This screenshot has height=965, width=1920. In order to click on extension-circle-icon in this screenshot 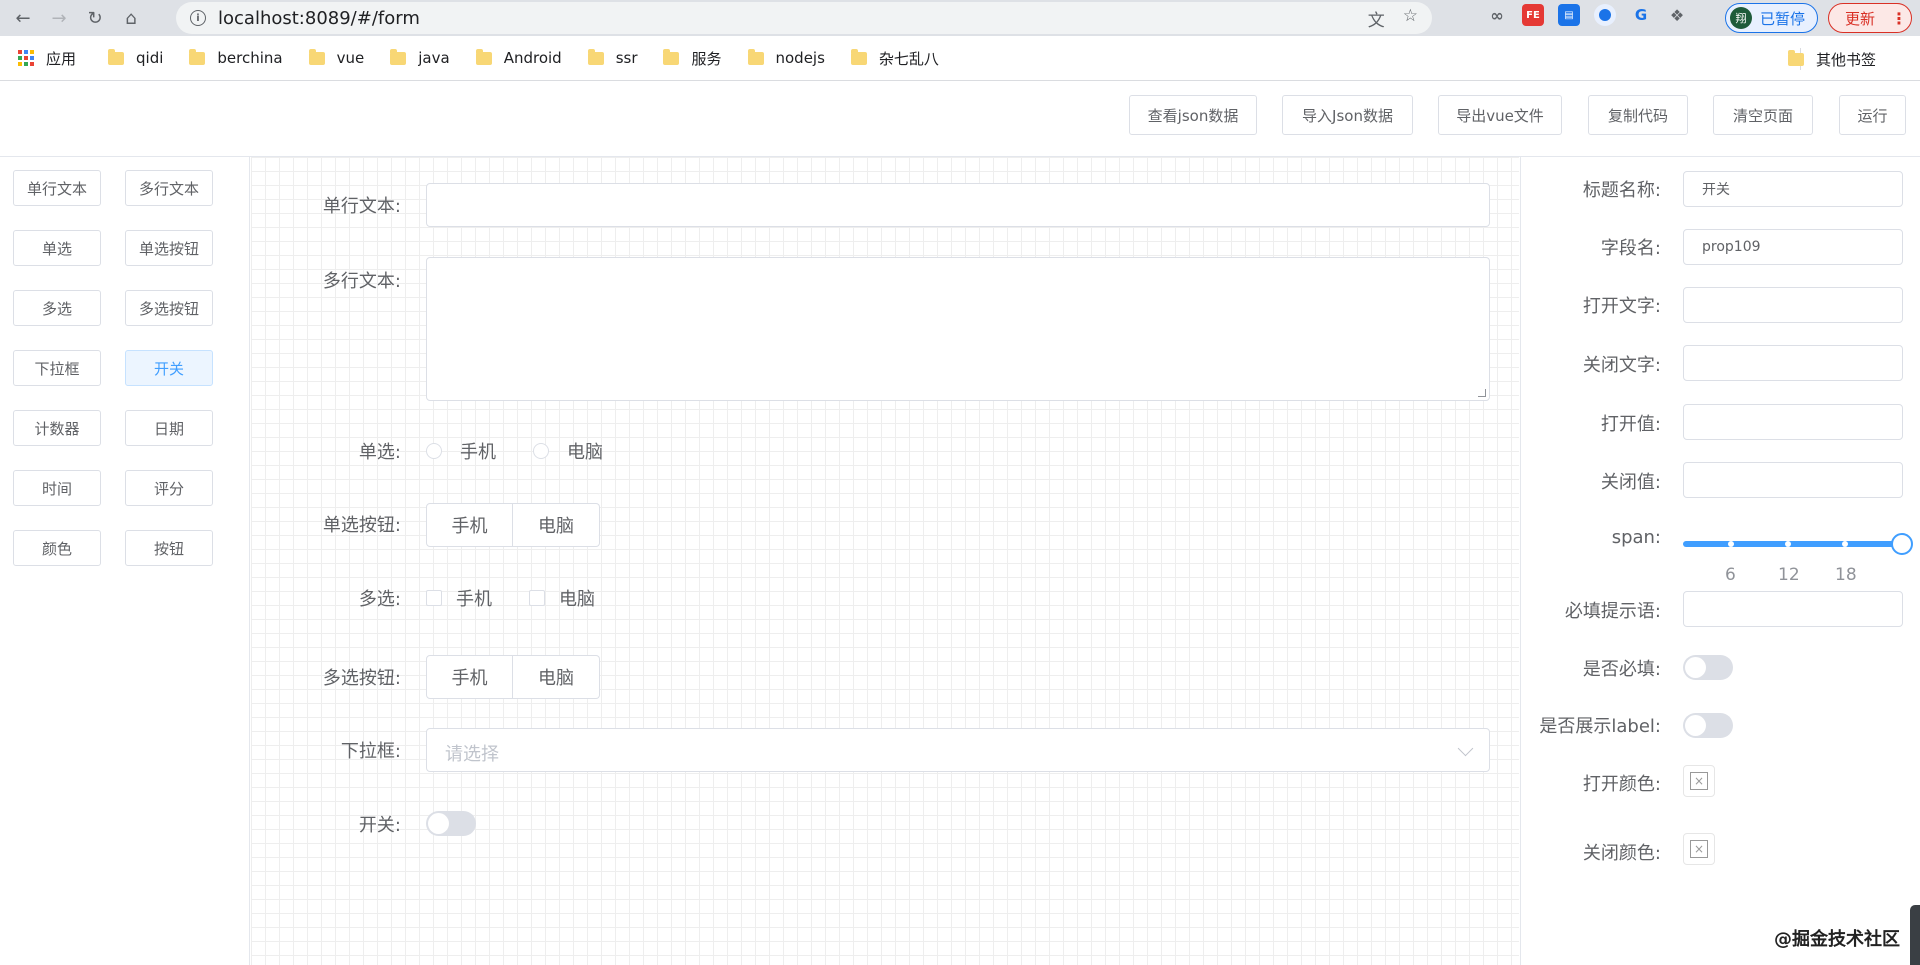, I will do `click(1605, 15)`.